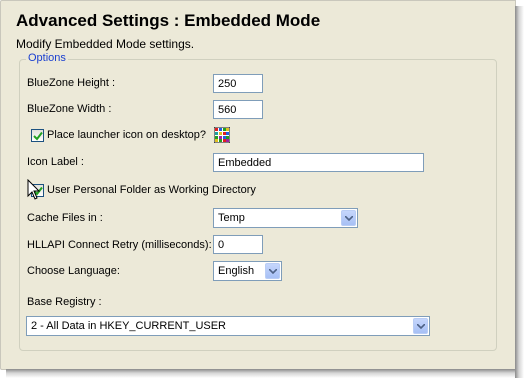  What do you see at coordinates (318, 162) in the screenshot?
I see `icon-label-input` at bounding box center [318, 162].